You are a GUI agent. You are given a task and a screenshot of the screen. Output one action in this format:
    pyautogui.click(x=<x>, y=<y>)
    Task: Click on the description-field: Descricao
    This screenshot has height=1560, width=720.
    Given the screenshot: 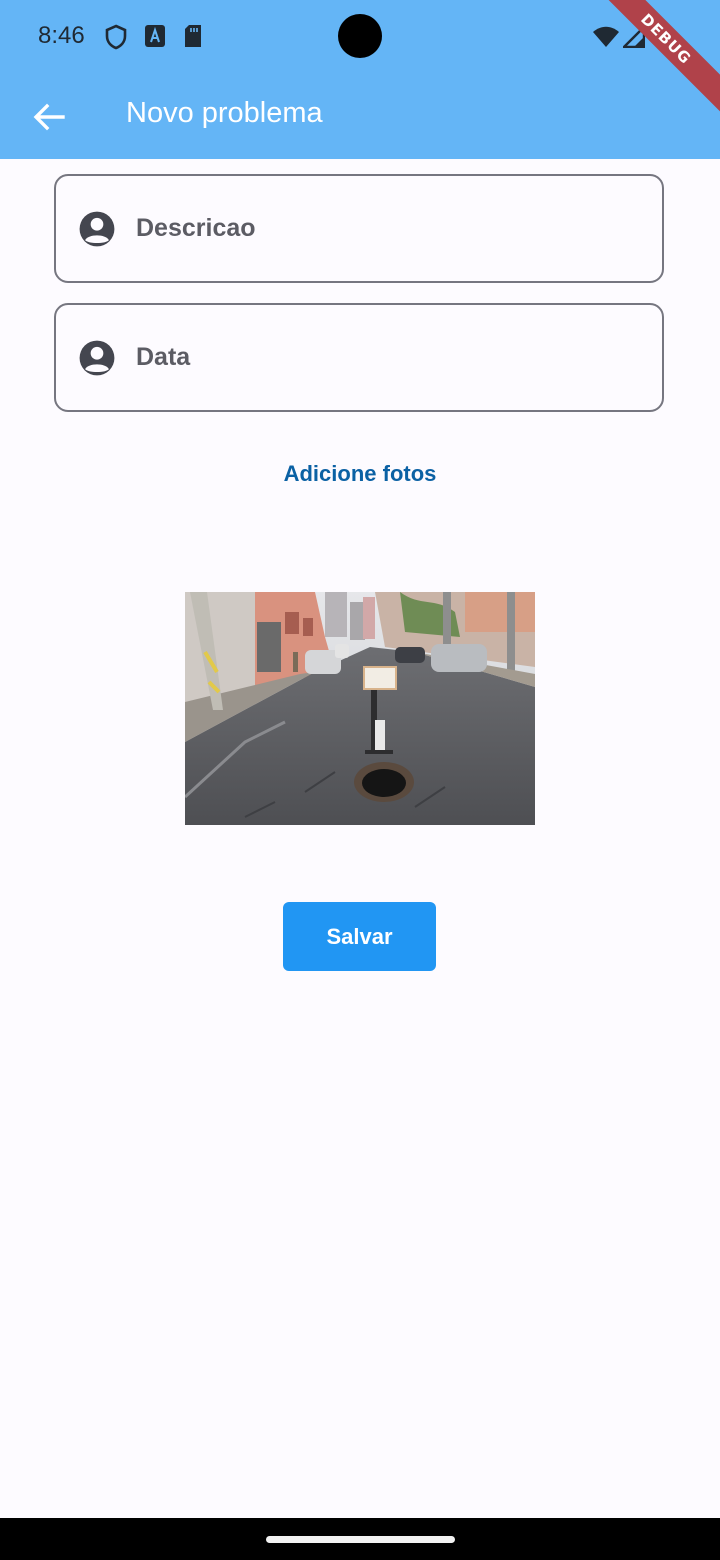 What is the action you would take?
    pyautogui.click(x=359, y=228)
    